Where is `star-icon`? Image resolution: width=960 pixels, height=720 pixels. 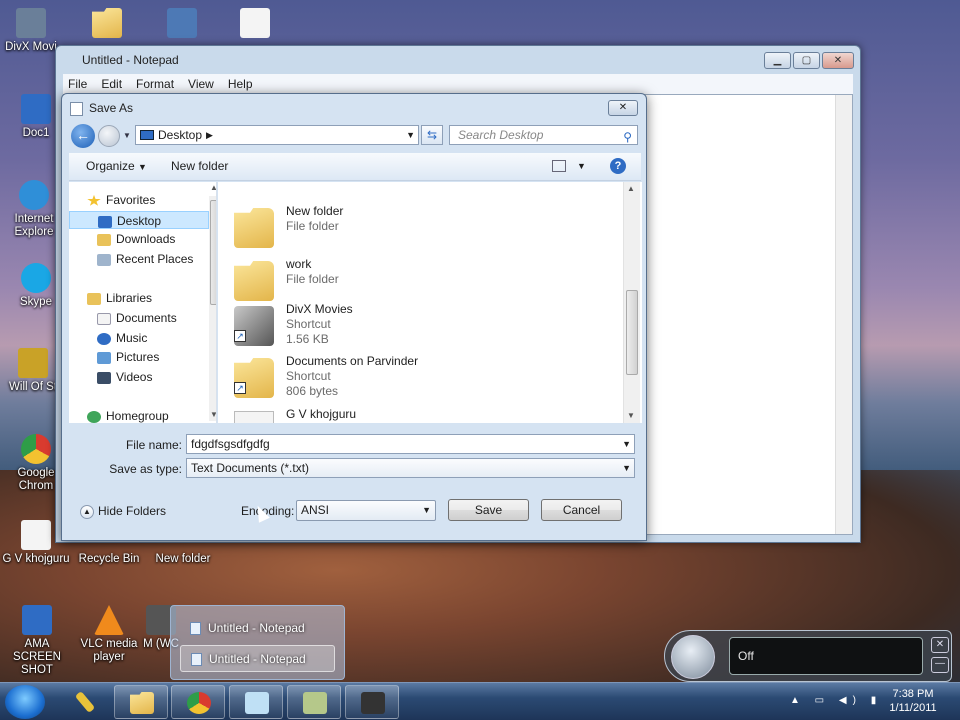
star-icon is located at coordinates (94, 200).